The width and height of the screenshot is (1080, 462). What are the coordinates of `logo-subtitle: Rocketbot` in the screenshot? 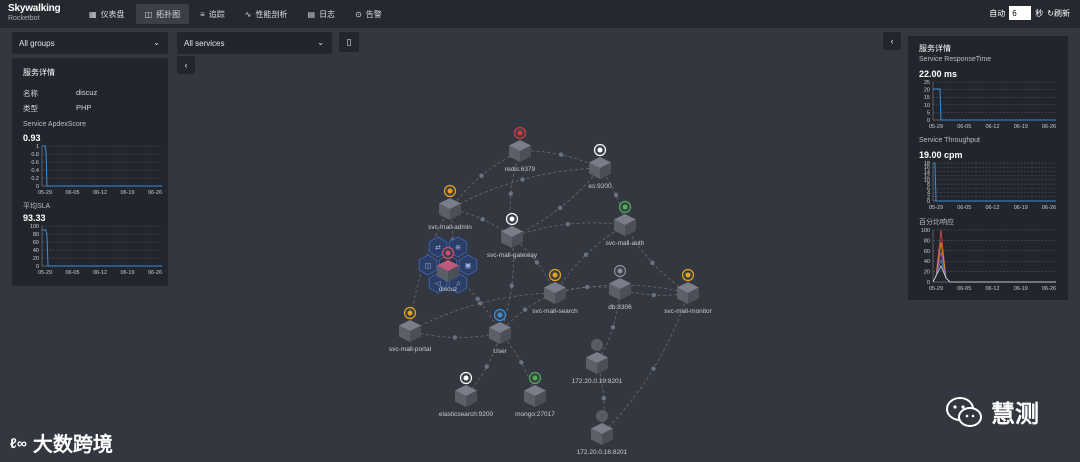 It's located at (24, 18).